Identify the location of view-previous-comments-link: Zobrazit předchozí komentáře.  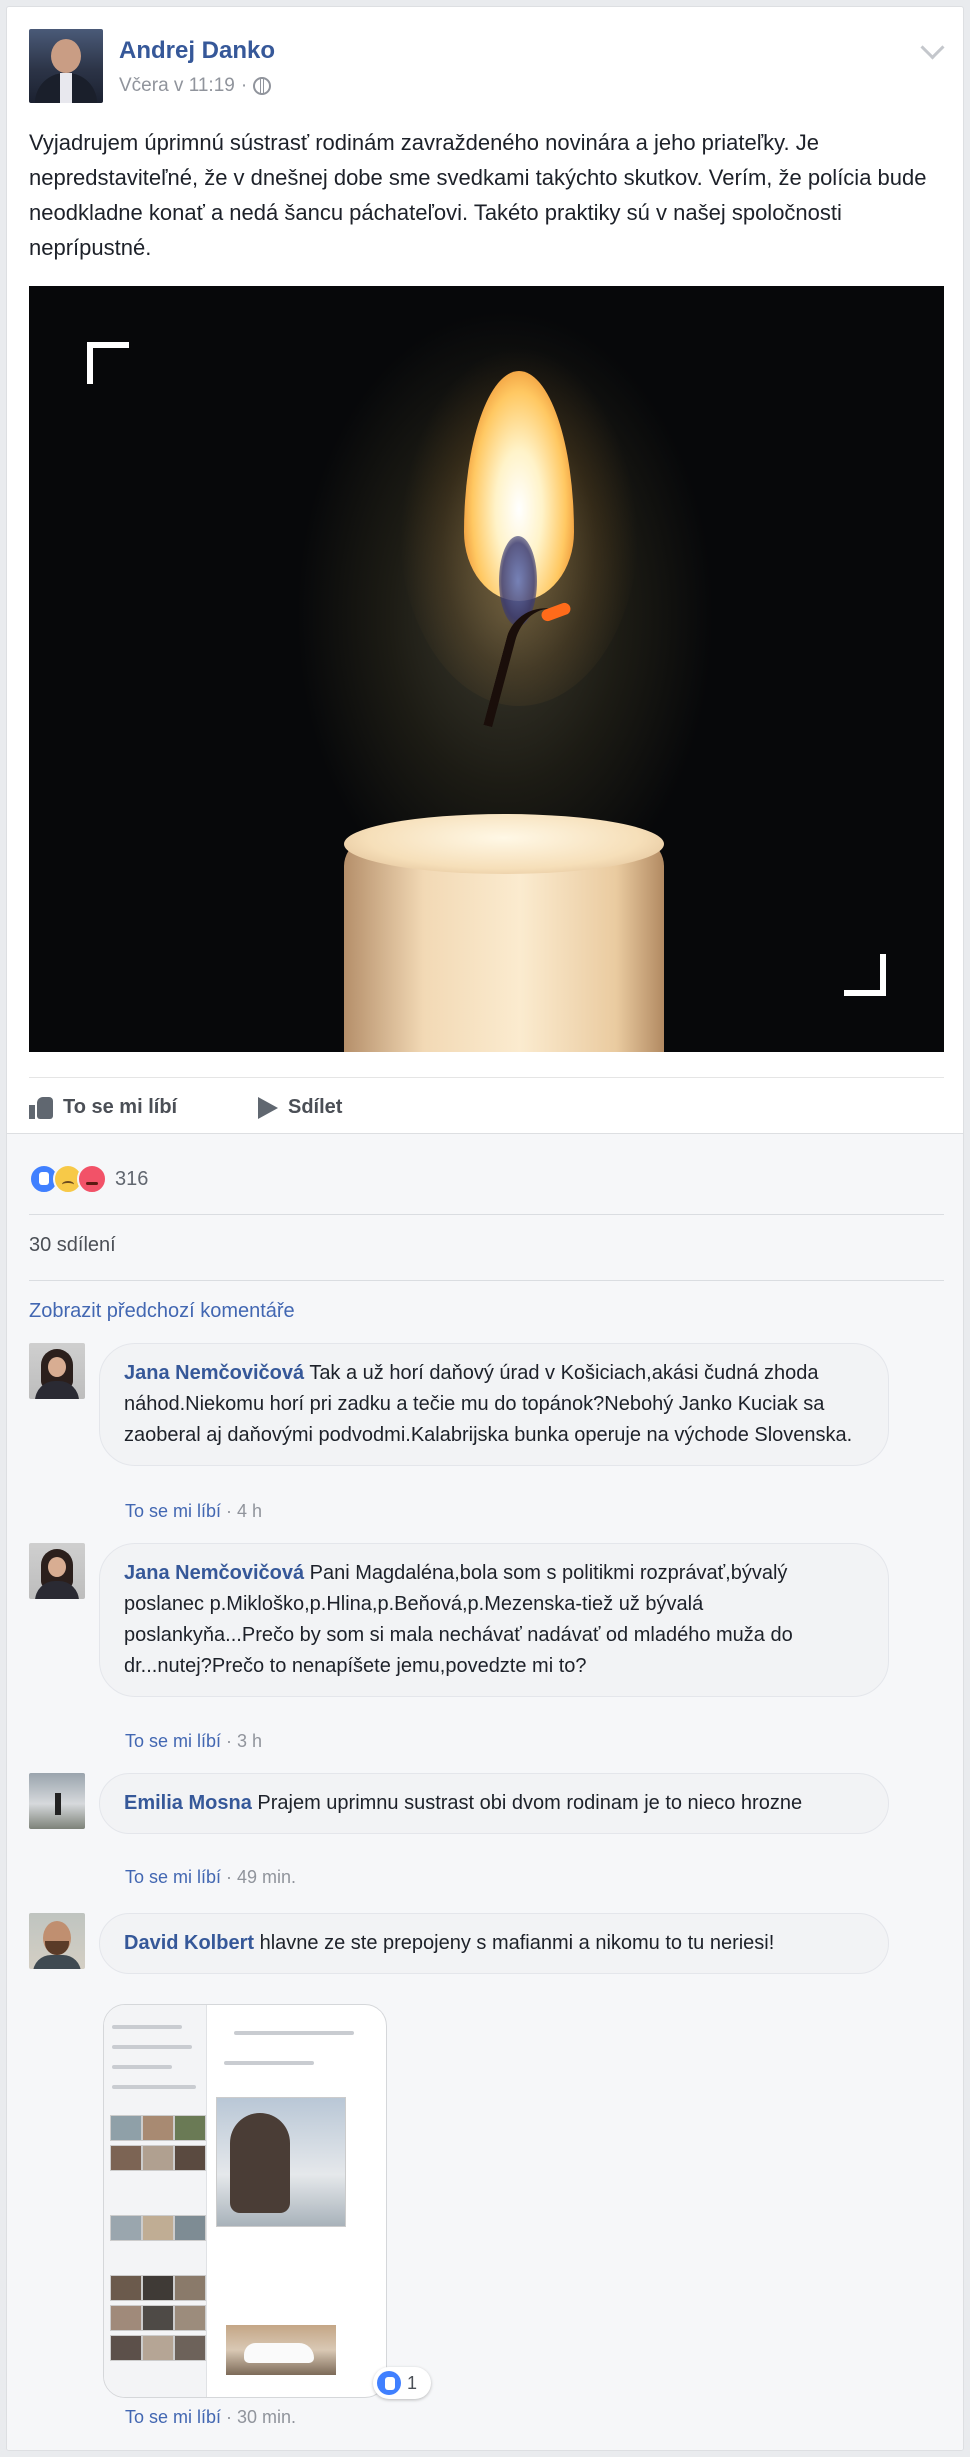
(162, 1311).